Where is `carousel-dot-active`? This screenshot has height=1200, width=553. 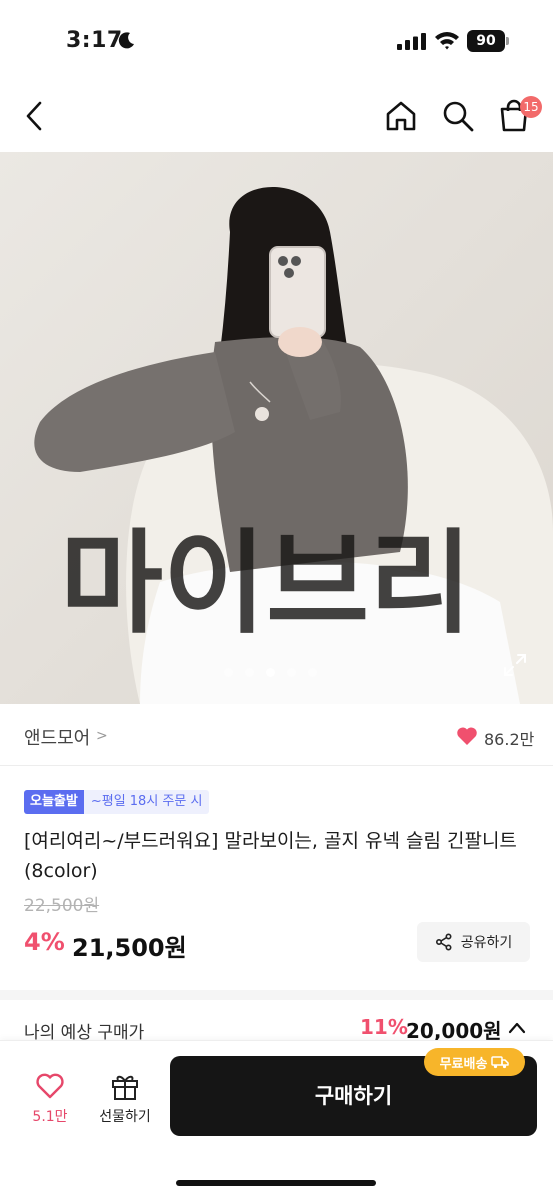 carousel-dot-active is located at coordinates (270, 672).